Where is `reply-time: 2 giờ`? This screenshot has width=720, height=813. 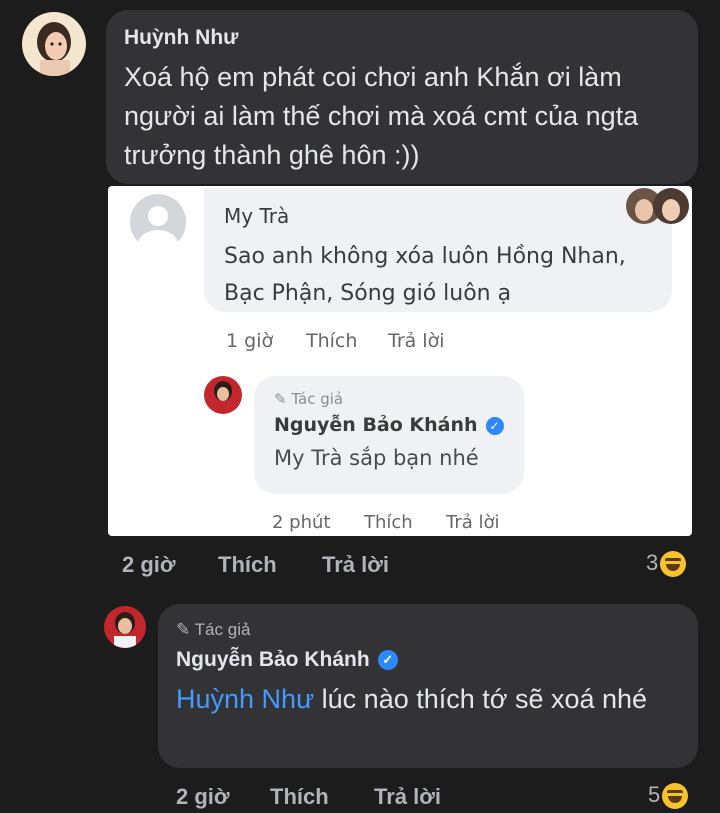 reply-time: 2 giờ is located at coordinates (203, 797).